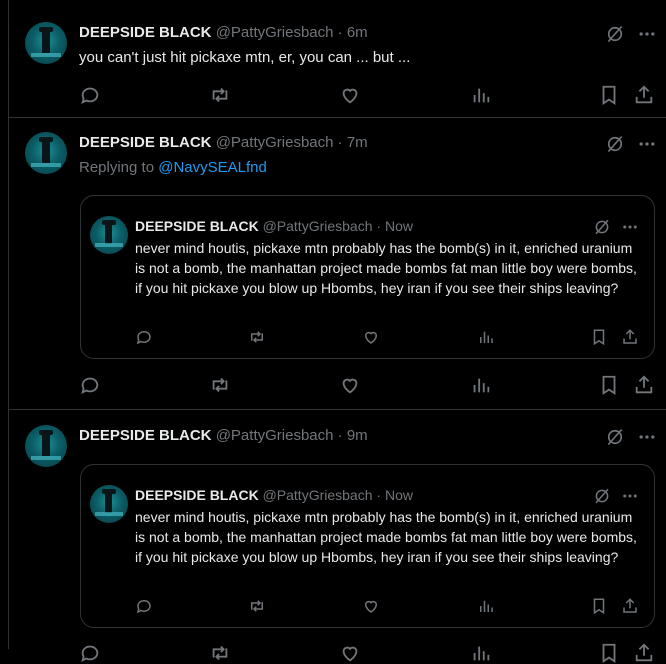 The width and height of the screenshot is (666, 664). I want to click on timestamp: 6m, so click(357, 32).